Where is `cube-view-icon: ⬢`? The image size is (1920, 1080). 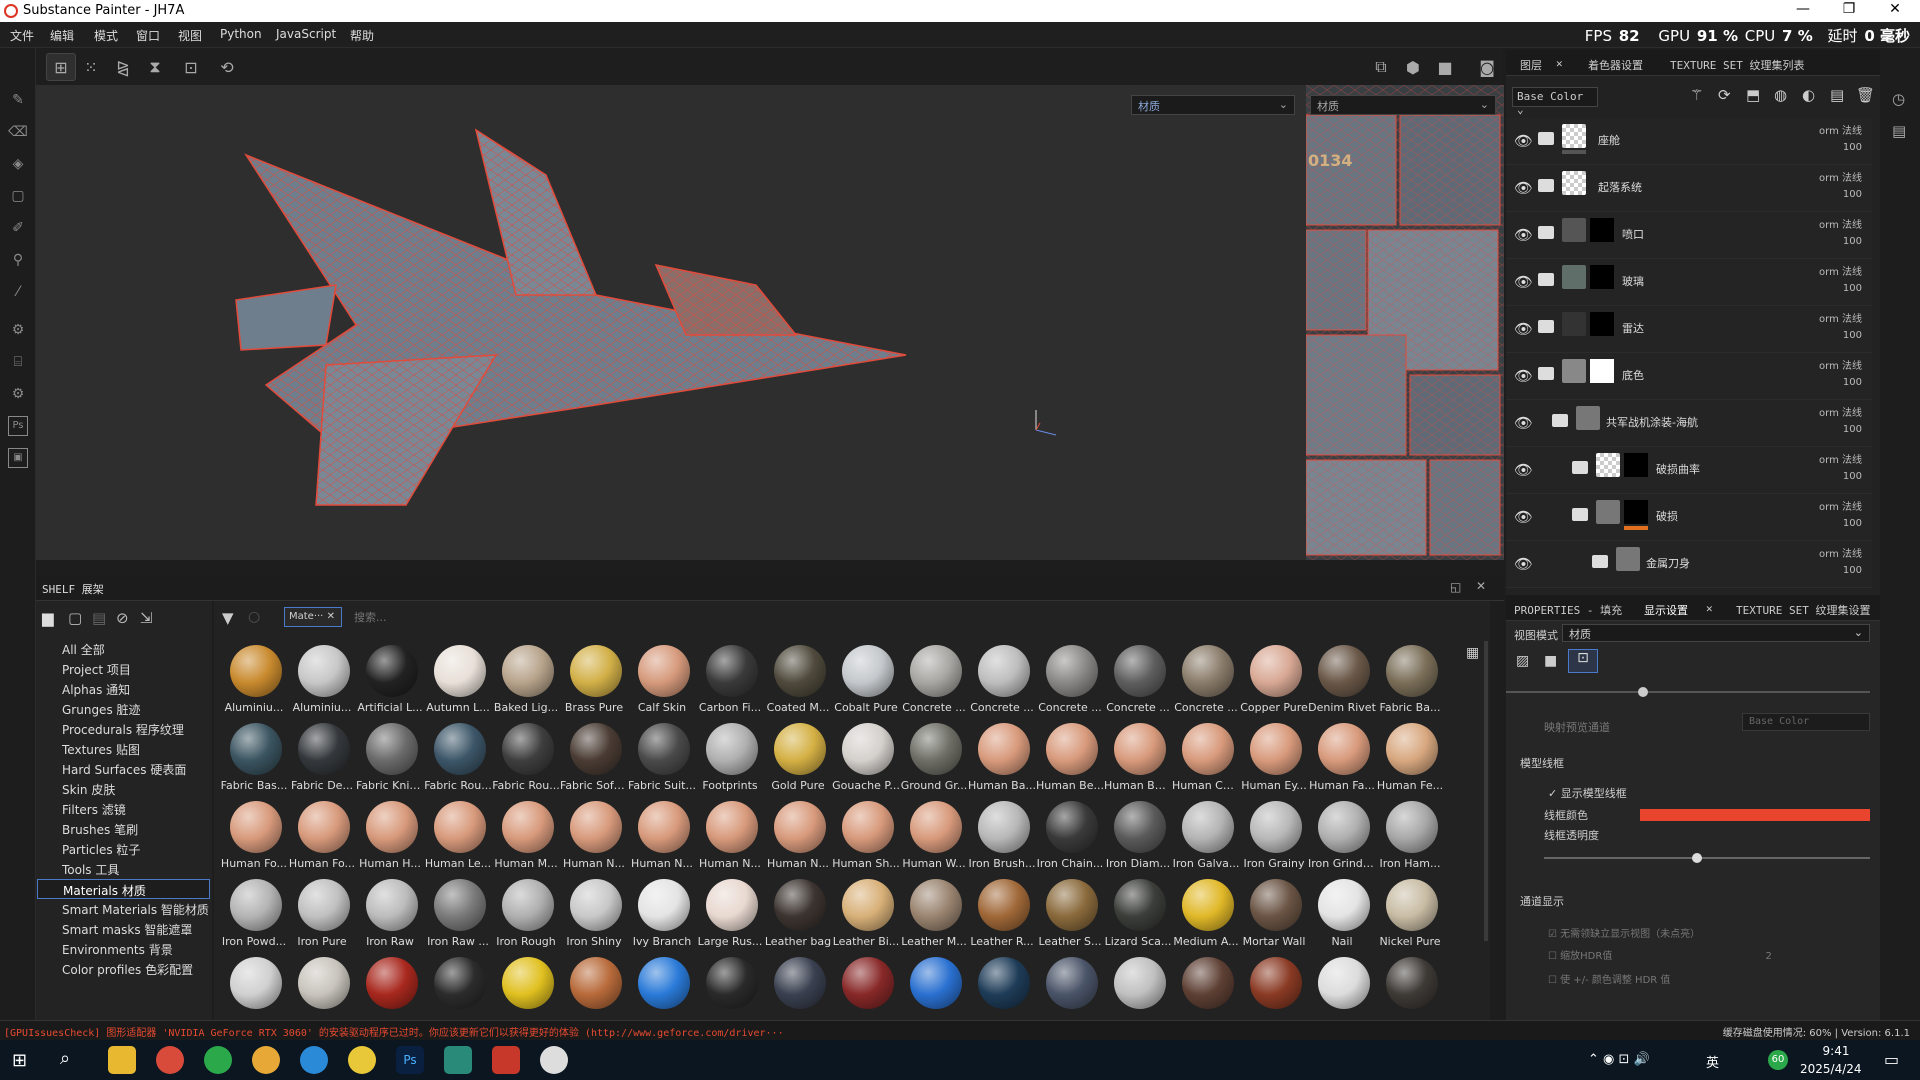
cube-view-icon: ⬢ is located at coordinates (1413, 67).